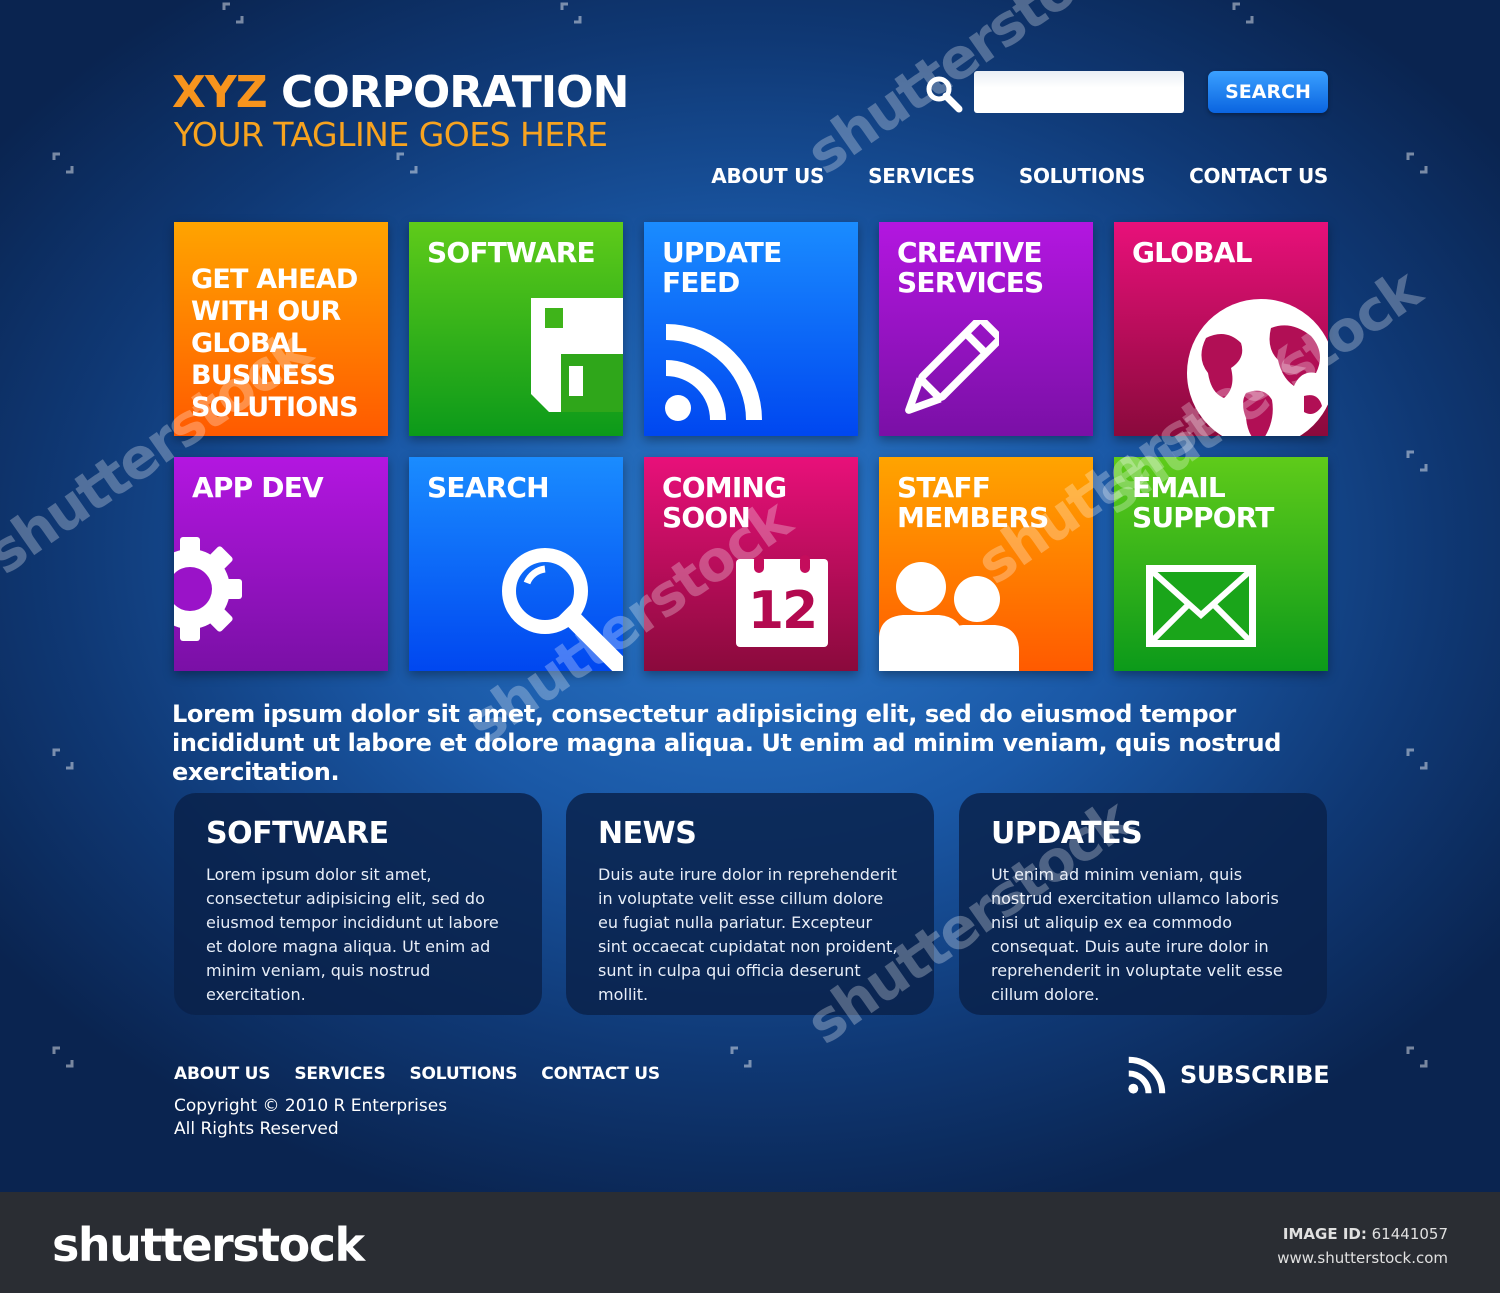 This screenshot has width=1500, height=1293. I want to click on footer-nav-services: SERVICES, so click(339, 1074).